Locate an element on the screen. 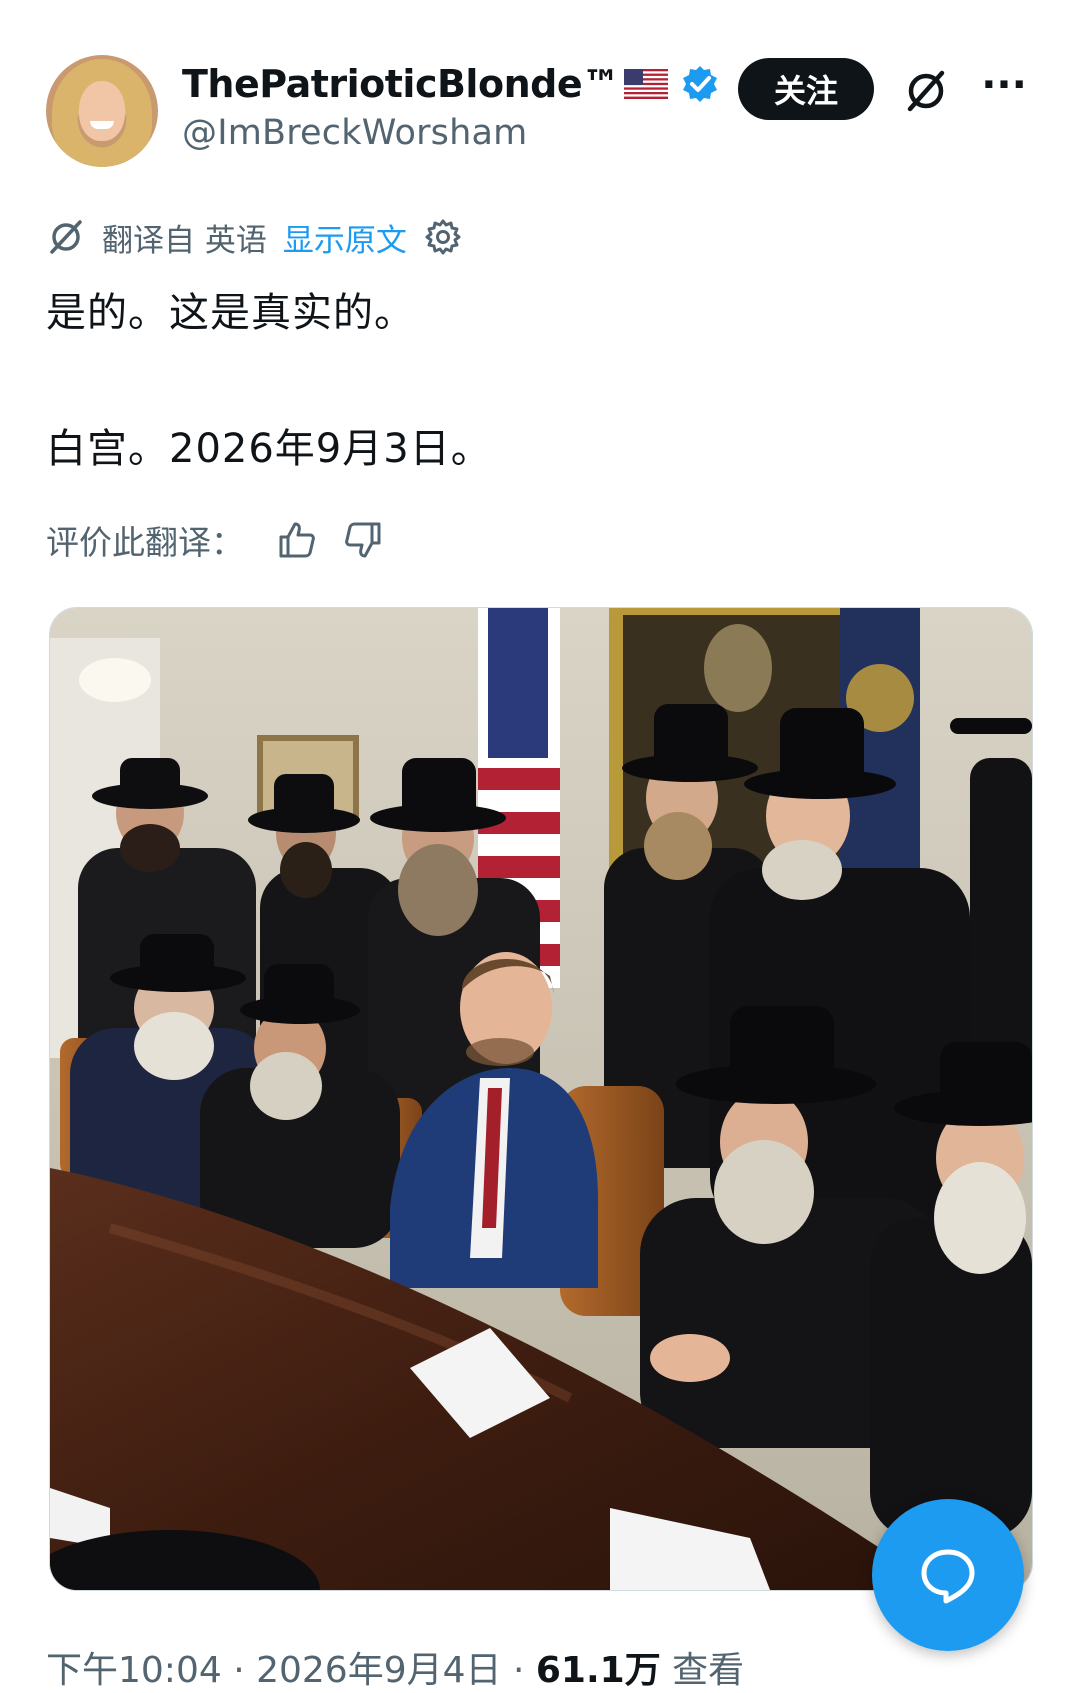 This screenshot has width=1080, height=1693. display-name: ThePatrioticBlonde™ is located at coordinates (401, 84).